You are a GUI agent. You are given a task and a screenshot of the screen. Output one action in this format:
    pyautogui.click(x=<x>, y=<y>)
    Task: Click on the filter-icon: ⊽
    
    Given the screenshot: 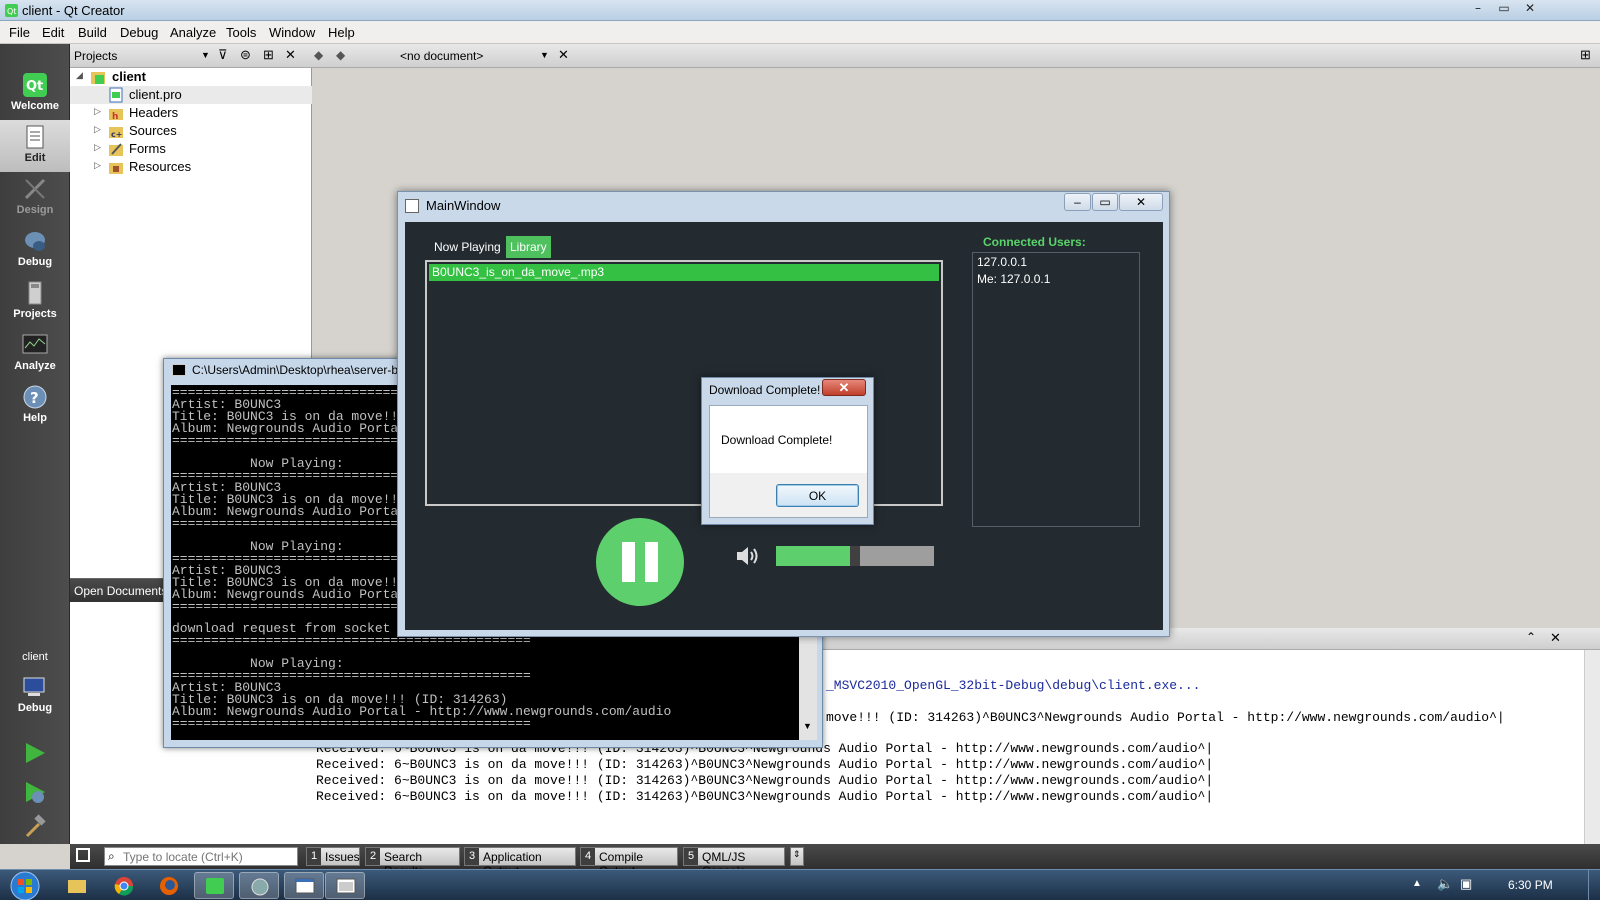 What is the action you would take?
    pyautogui.click(x=223, y=55)
    